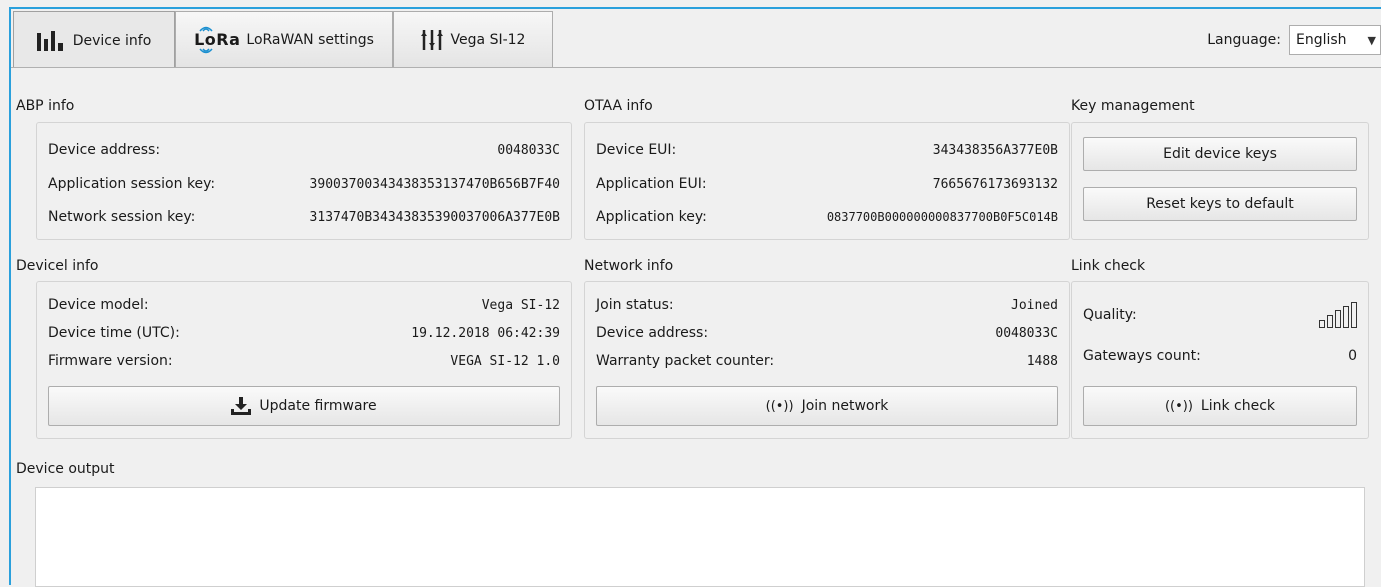 The height and width of the screenshot is (587, 1381). Describe the element at coordinates (1244, 40) in the screenshot. I see `language-label: Language:` at that location.